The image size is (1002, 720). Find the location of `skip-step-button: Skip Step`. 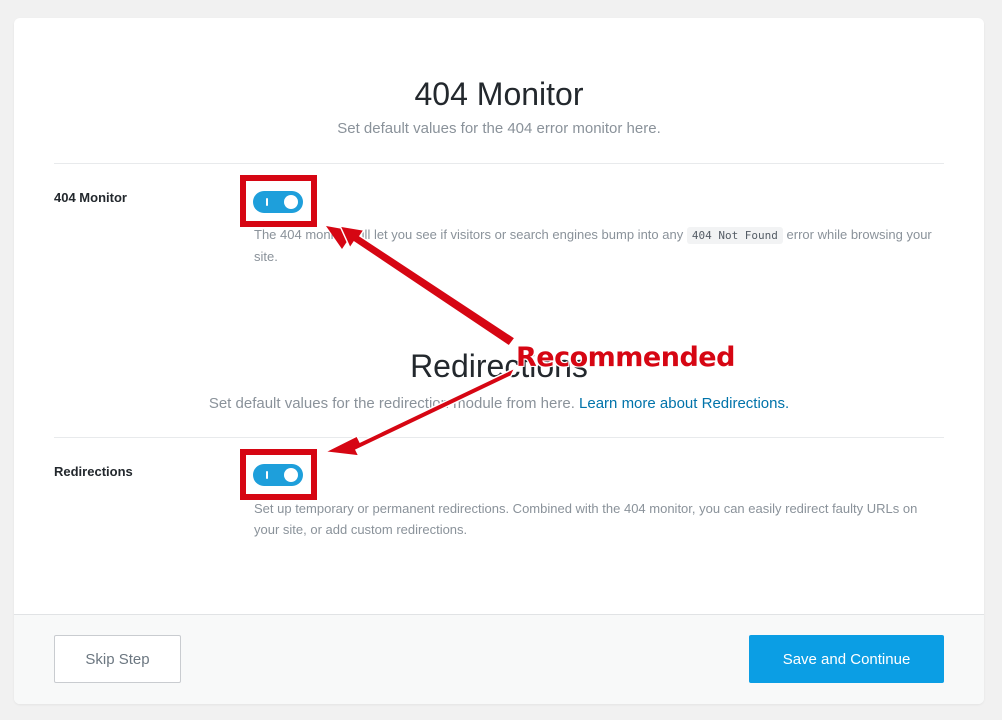

skip-step-button: Skip Step is located at coordinates (117, 659).